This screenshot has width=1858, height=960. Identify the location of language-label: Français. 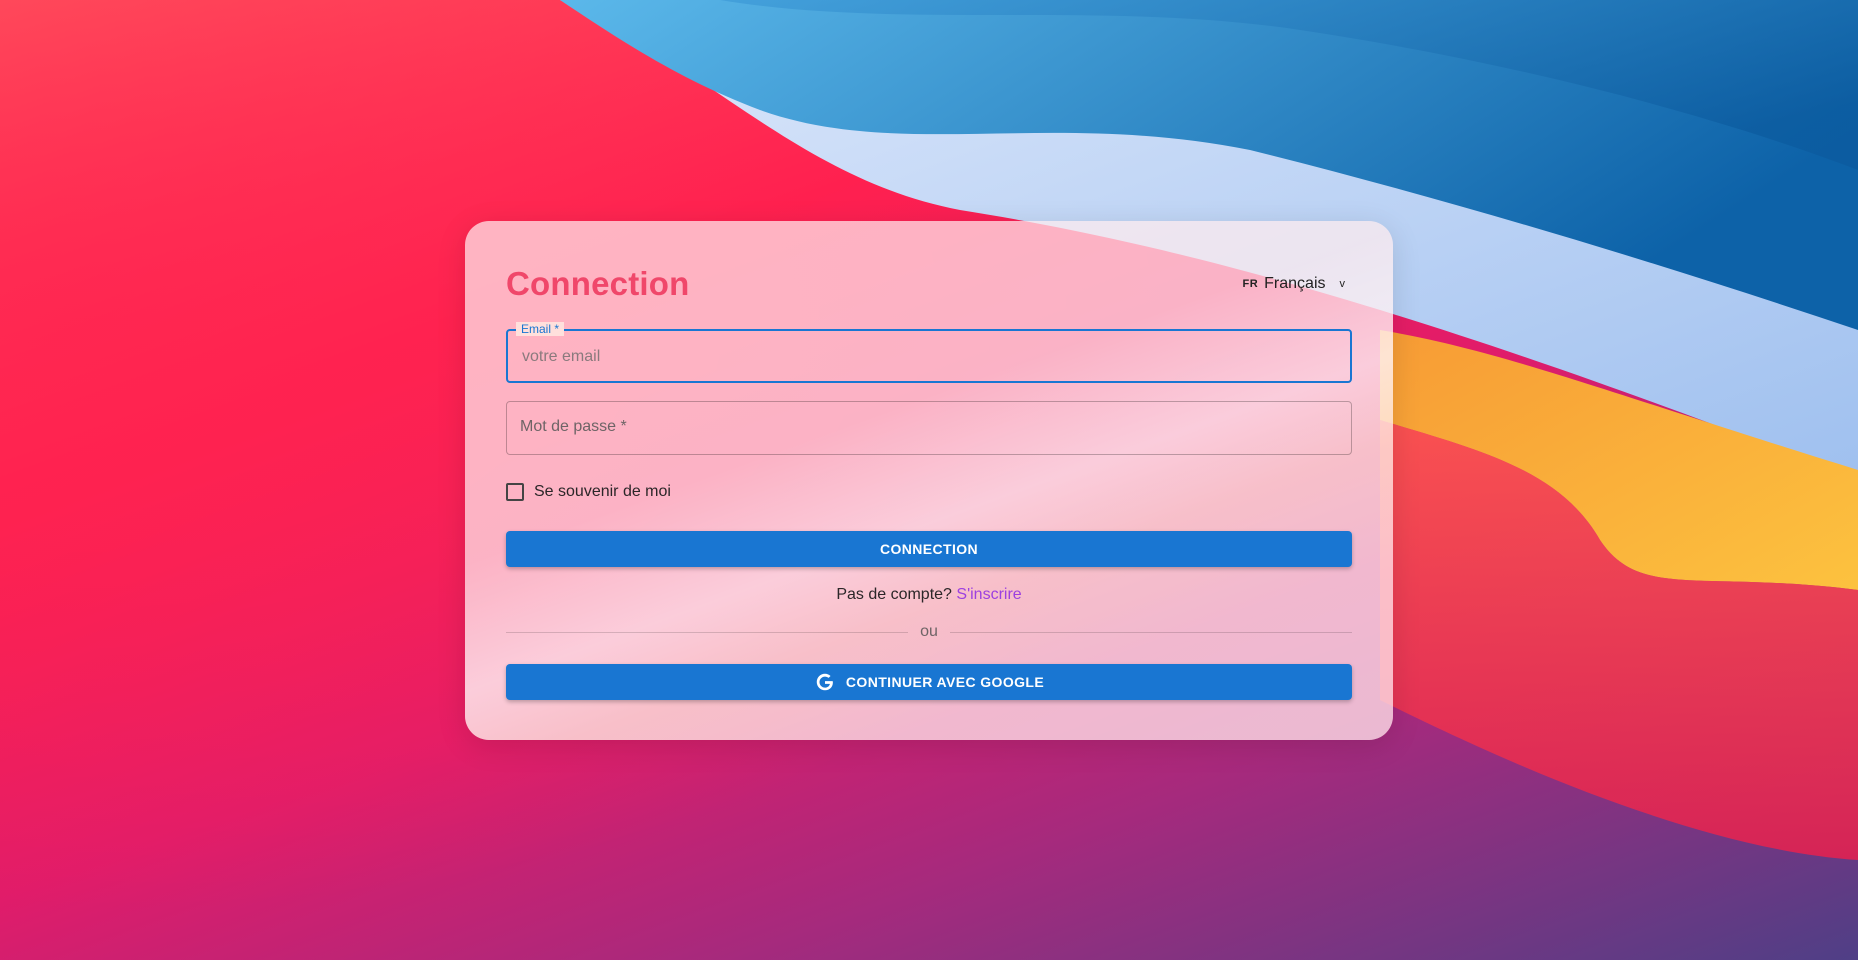
(1295, 283).